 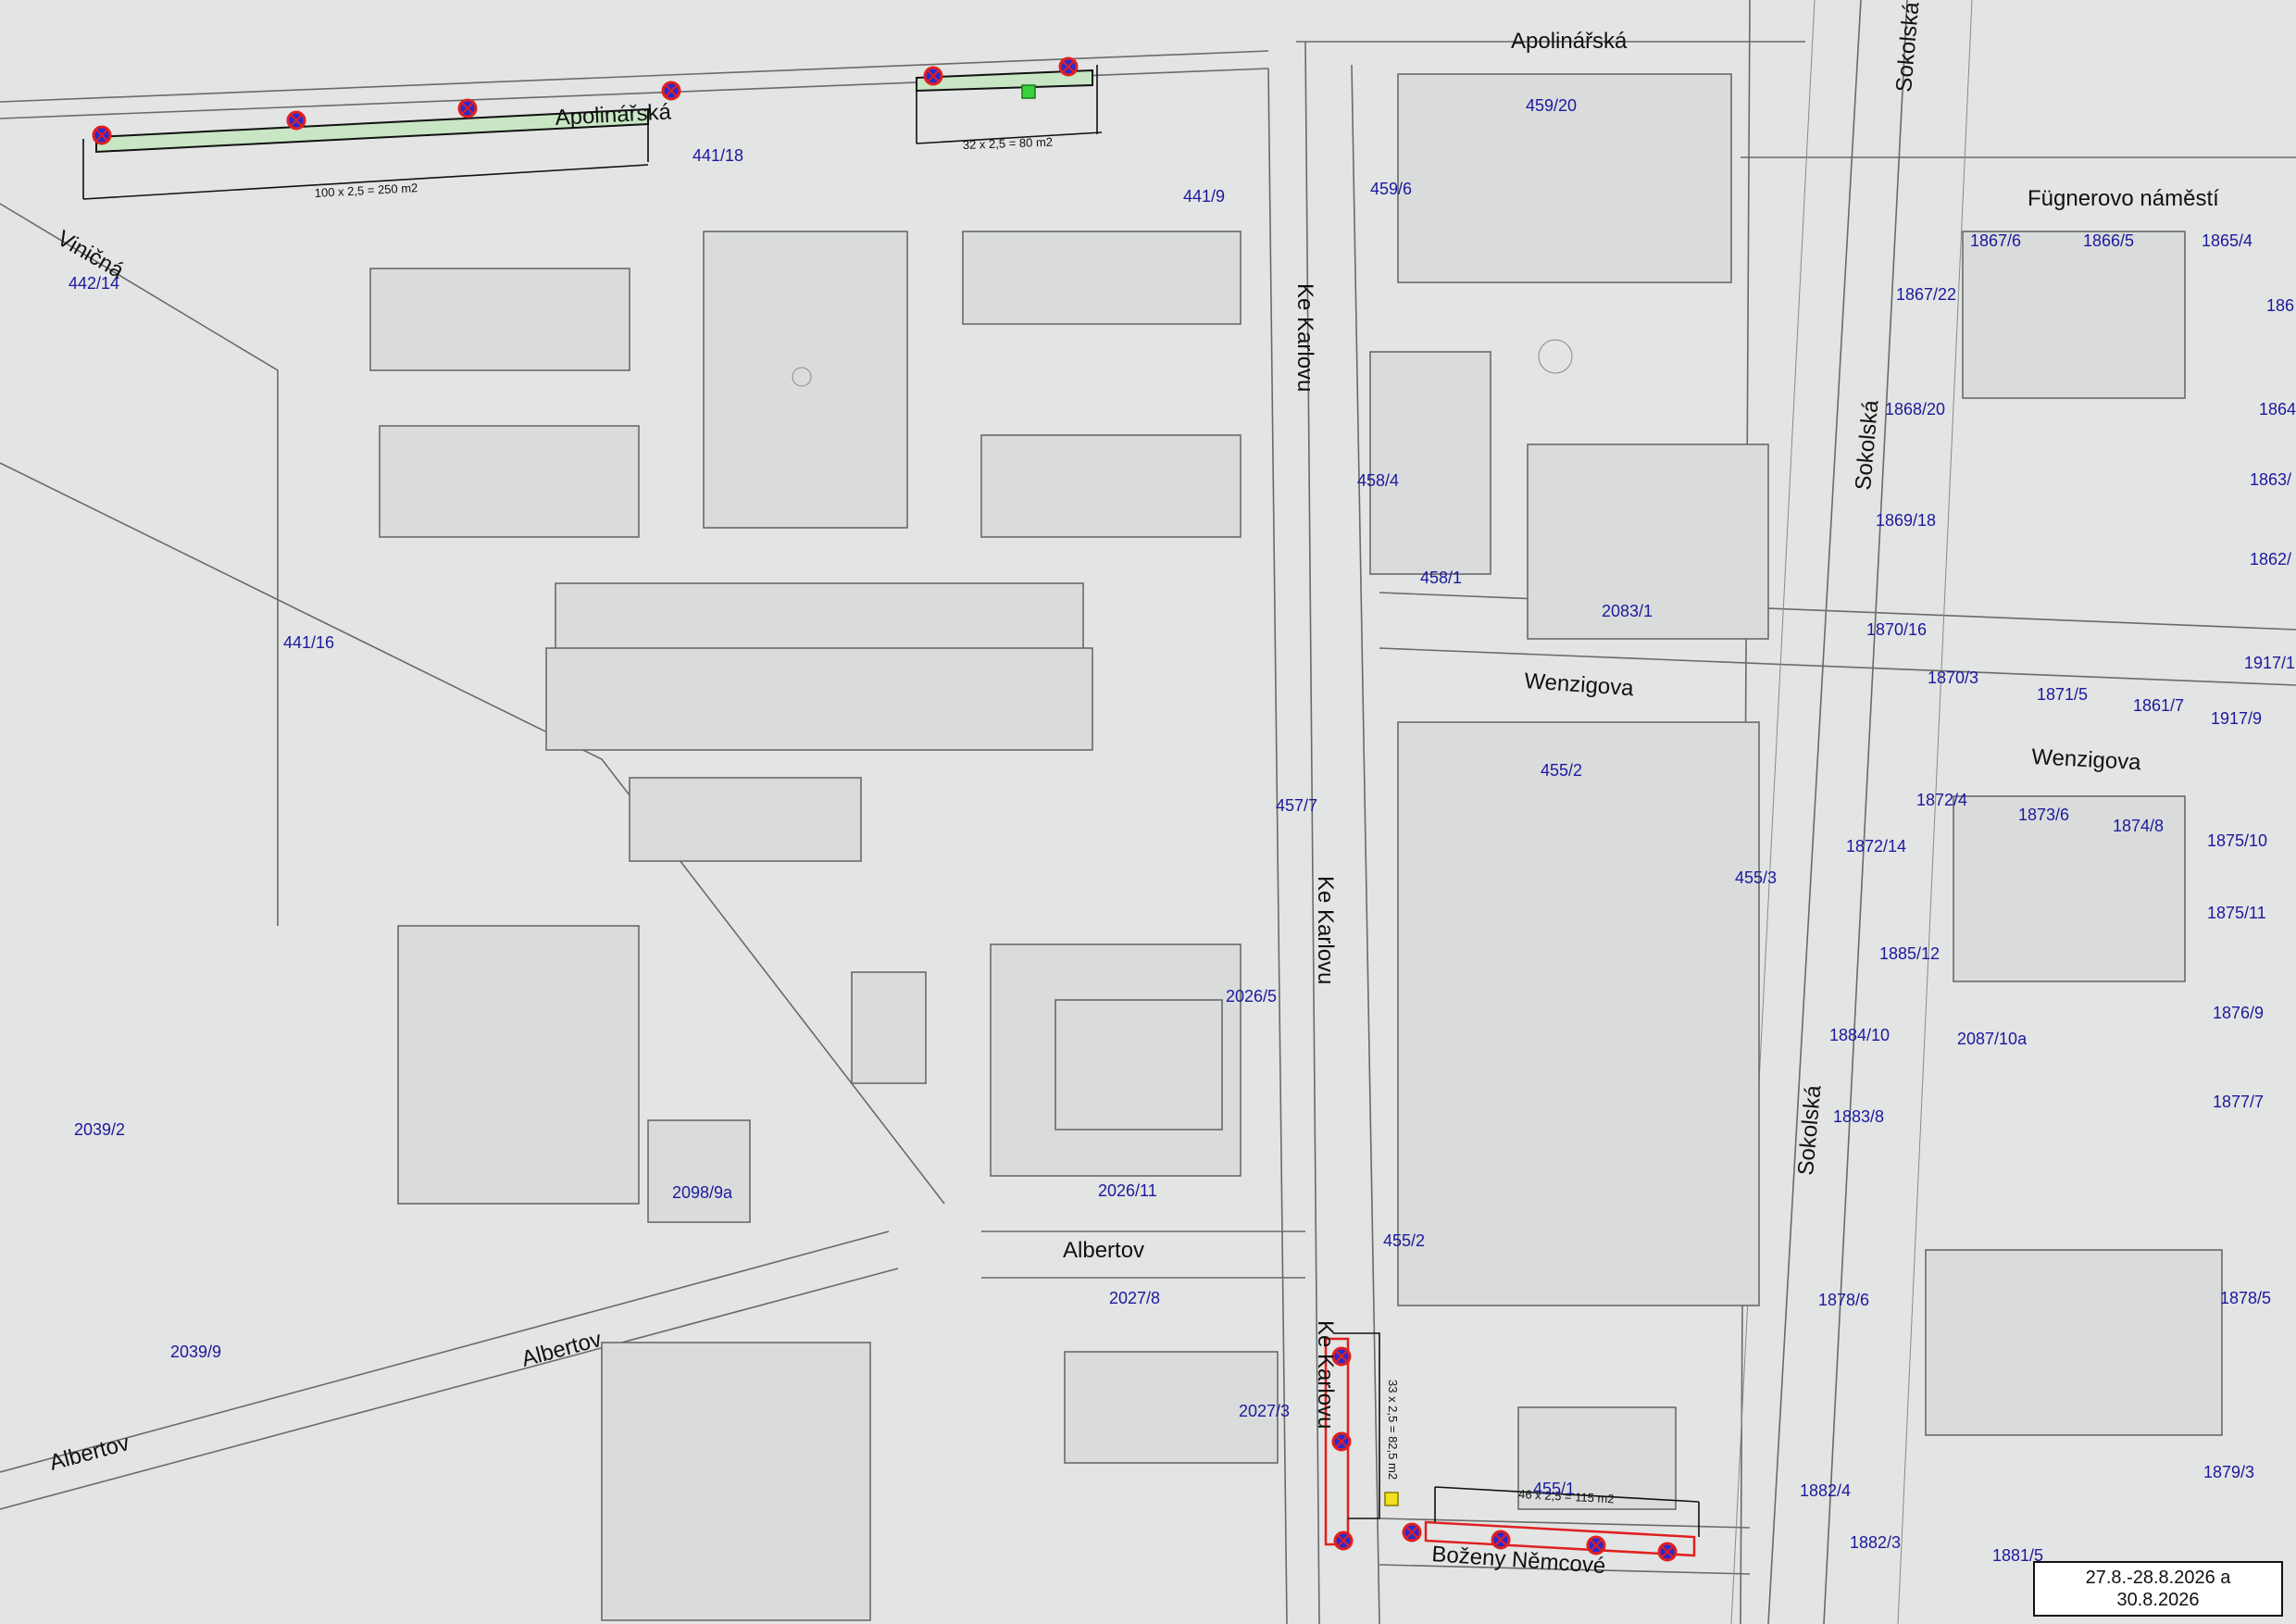 What do you see at coordinates (2123, 198) in the screenshot?
I see `street-label: Fügnerovo náměstí` at bounding box center [2123, 198].